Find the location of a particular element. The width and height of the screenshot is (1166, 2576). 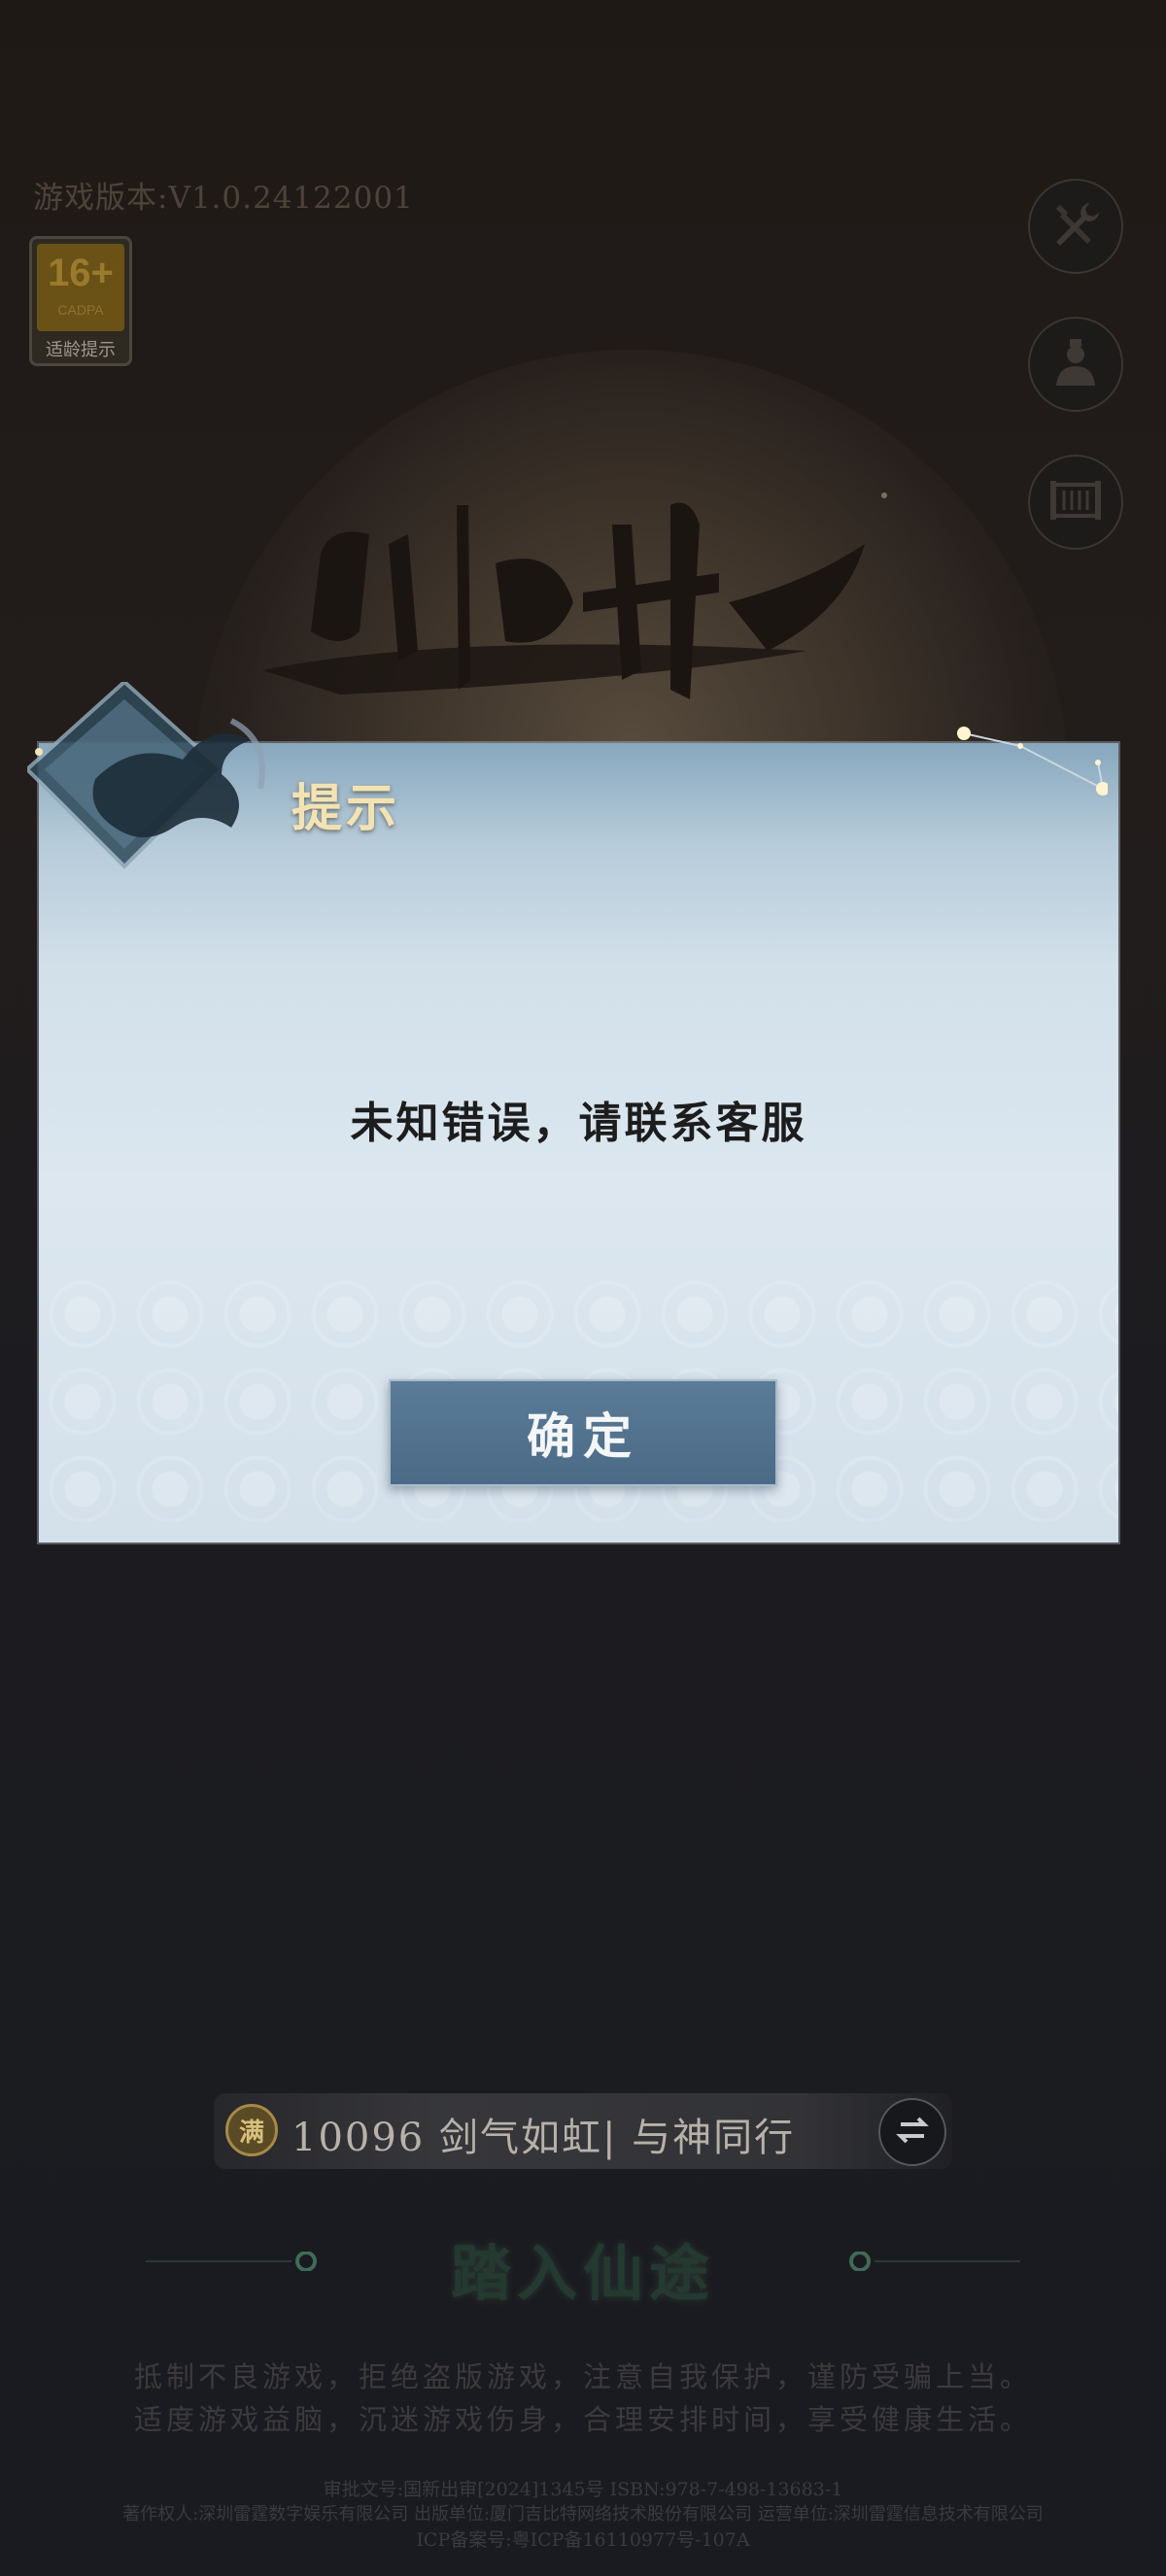

age-rating-badge: 16+ CADPA 适龄提示 is located at coordinates (80, 301).